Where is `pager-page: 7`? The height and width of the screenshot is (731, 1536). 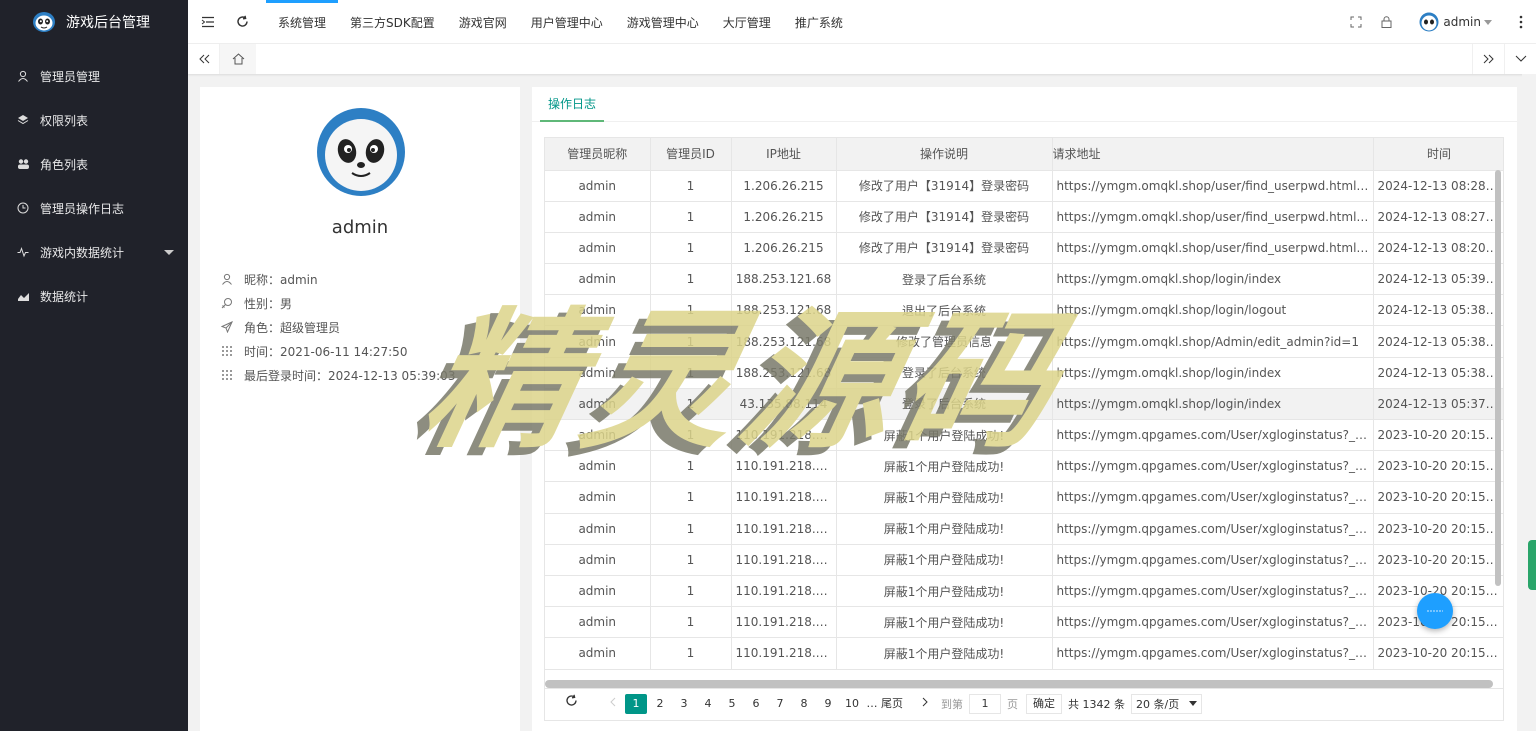
pager-page: 7 is located at coordinates (780, 704).